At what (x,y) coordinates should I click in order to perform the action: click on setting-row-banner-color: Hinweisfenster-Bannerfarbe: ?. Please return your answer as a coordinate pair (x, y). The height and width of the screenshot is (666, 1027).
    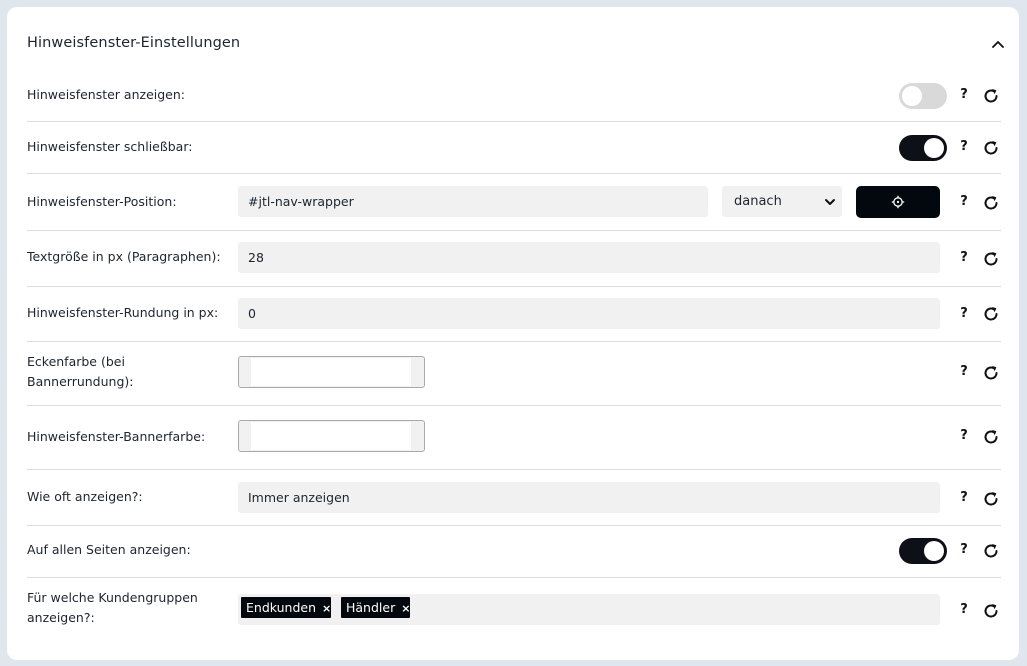
    Looking at the image, I should click on (514, 438).